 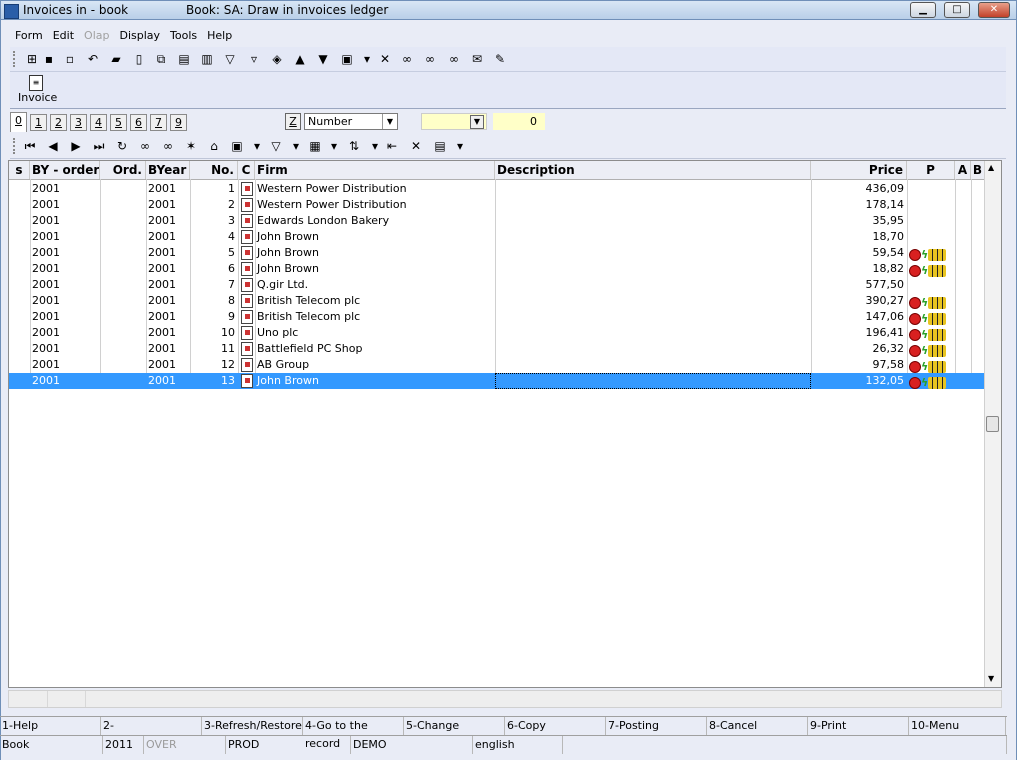 I want to click on table-row: 2001 2001 4 John Brown 18,70, so click(x=497, y=237).